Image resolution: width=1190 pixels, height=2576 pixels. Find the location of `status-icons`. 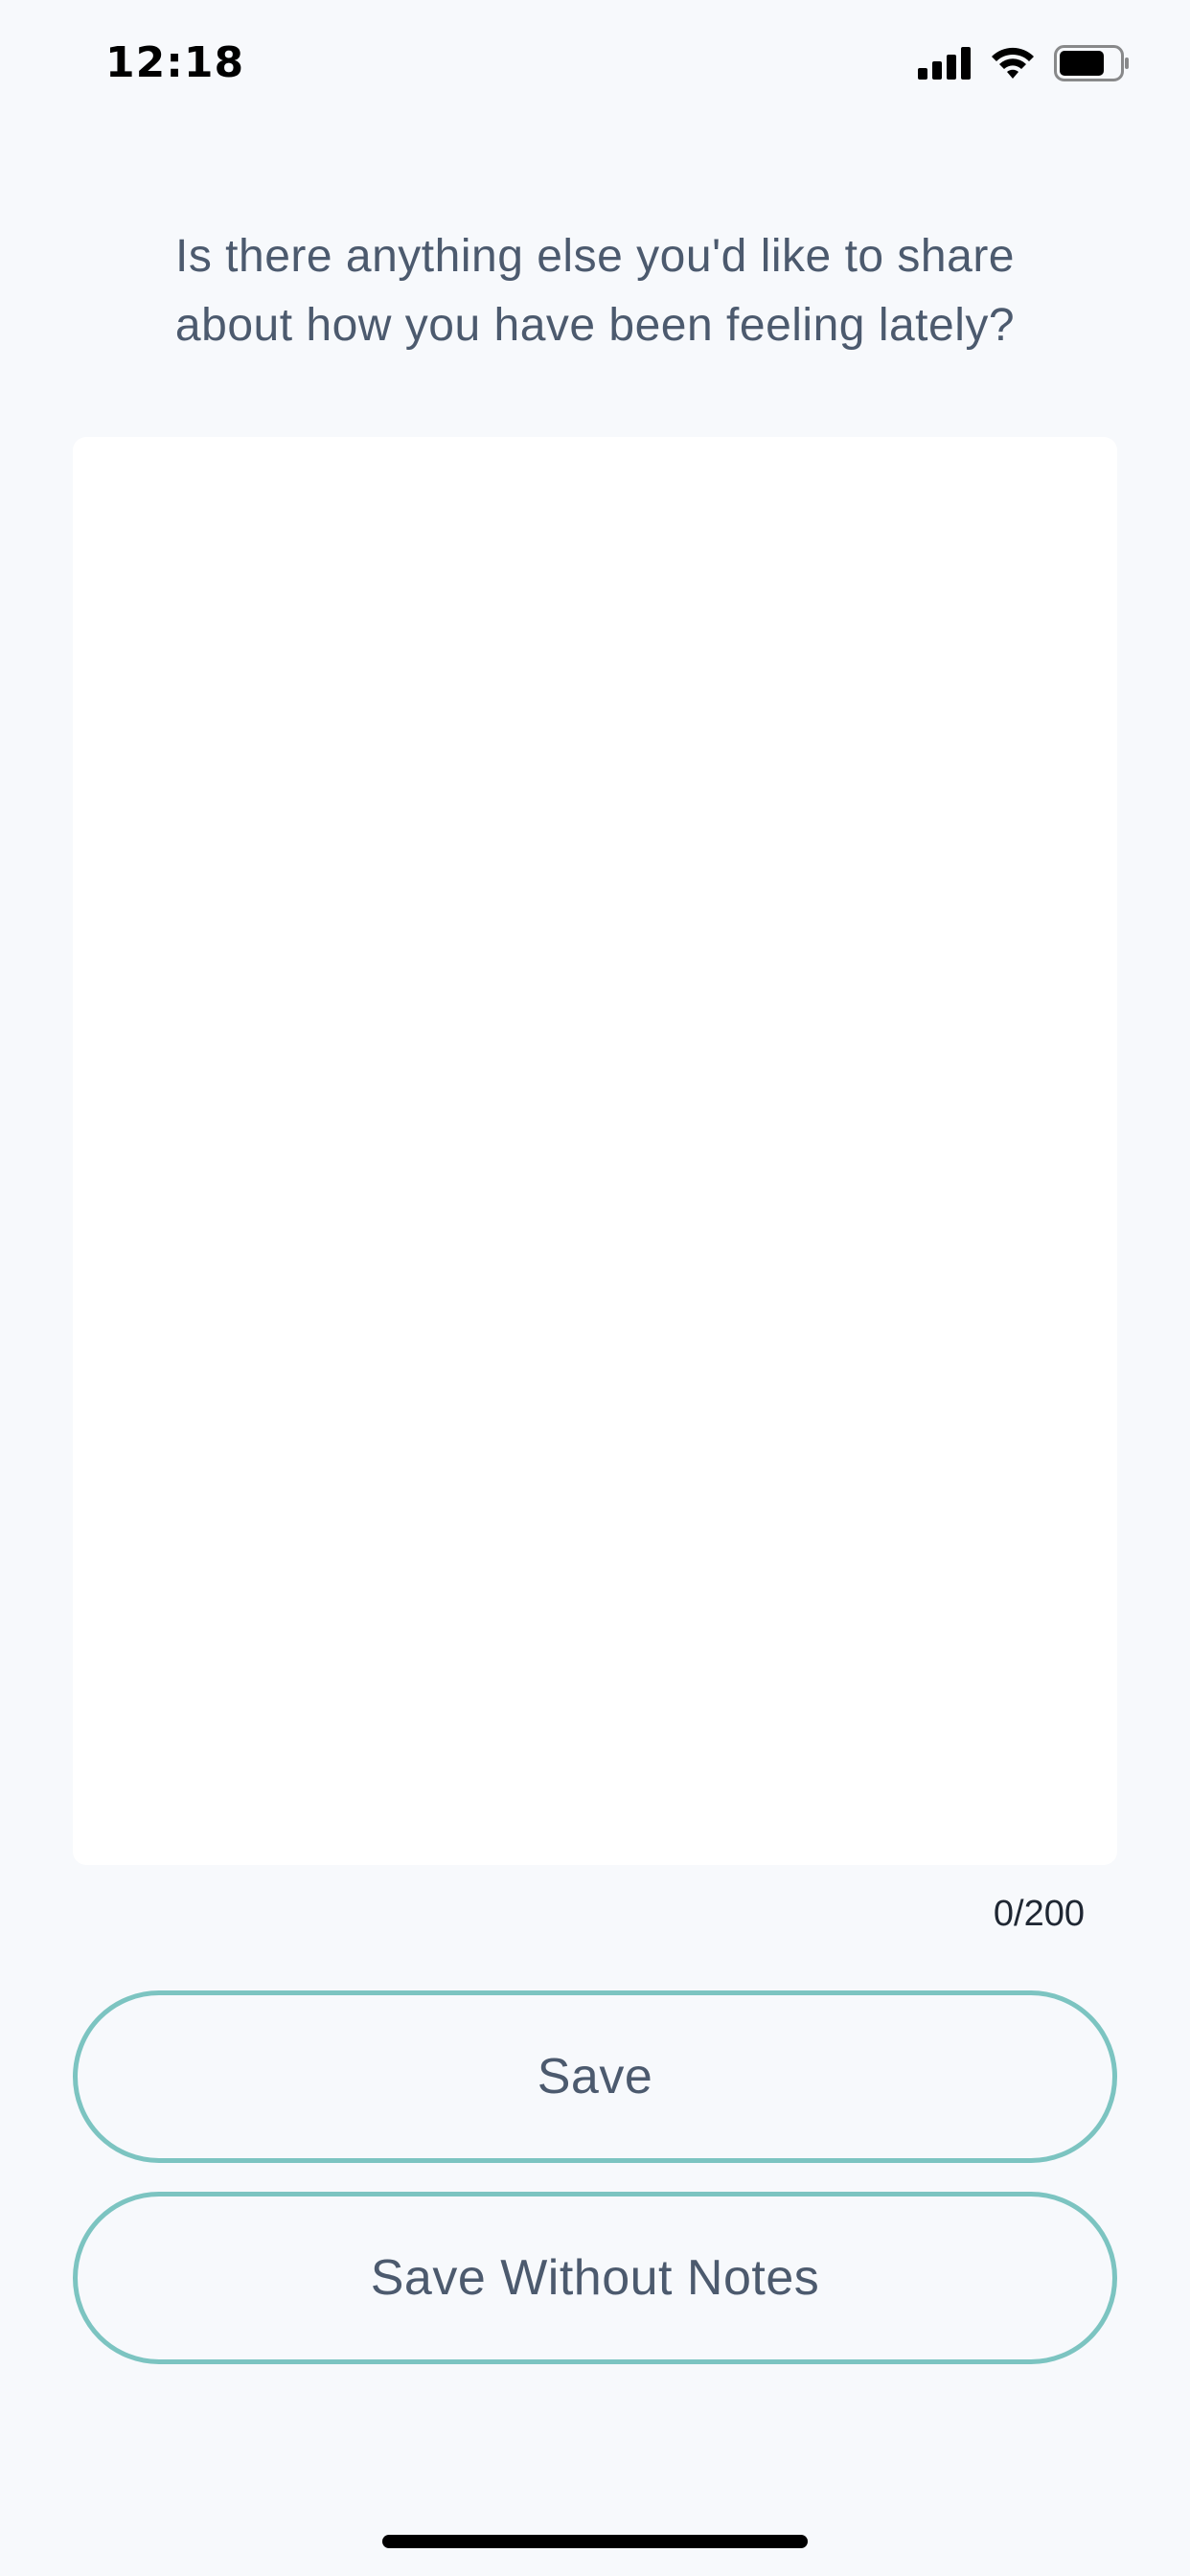

status-icons is located at coordinates (1025, 65).